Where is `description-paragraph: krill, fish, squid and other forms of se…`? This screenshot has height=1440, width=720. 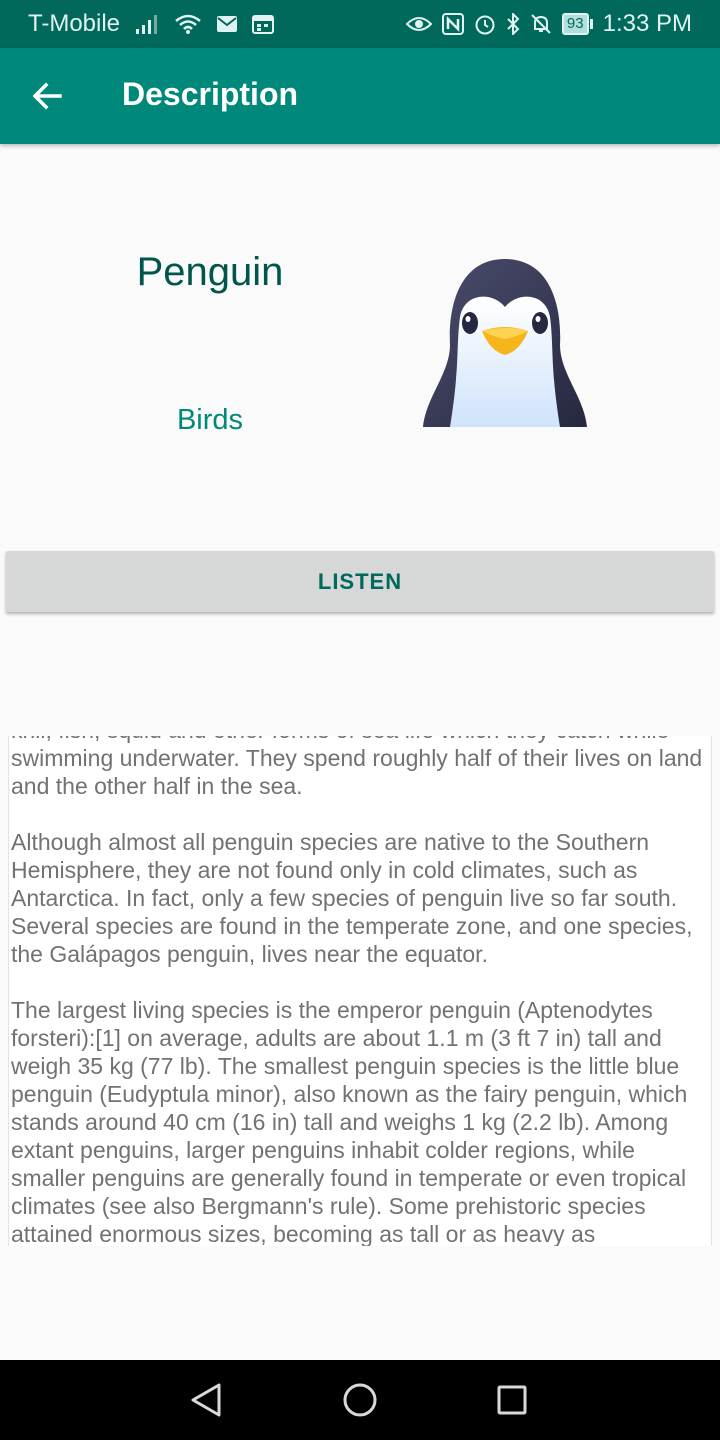 description-paragraph: krill, fish, squid and other forms of se… is located at coordinates (357, 767).